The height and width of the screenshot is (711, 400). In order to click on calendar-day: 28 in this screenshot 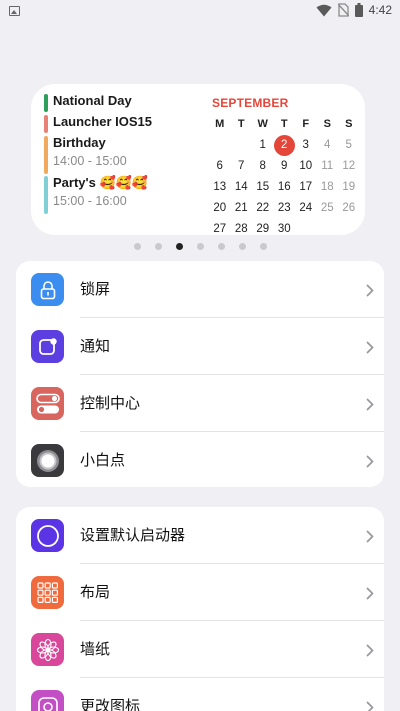, I will do `click(242, 229)`.